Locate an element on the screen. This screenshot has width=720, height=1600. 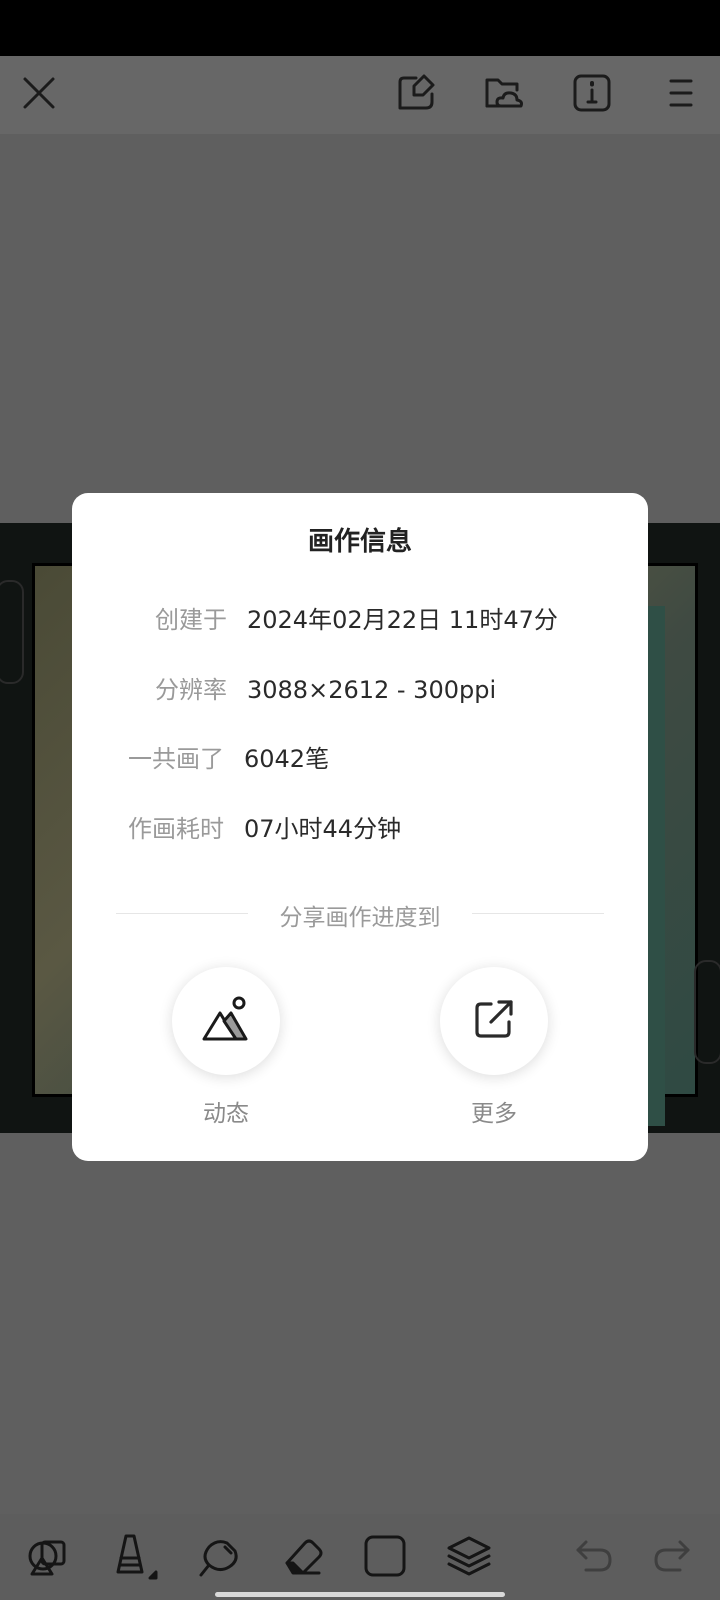
strokes-label: 一共画了 is located at coordinates (176, 759).